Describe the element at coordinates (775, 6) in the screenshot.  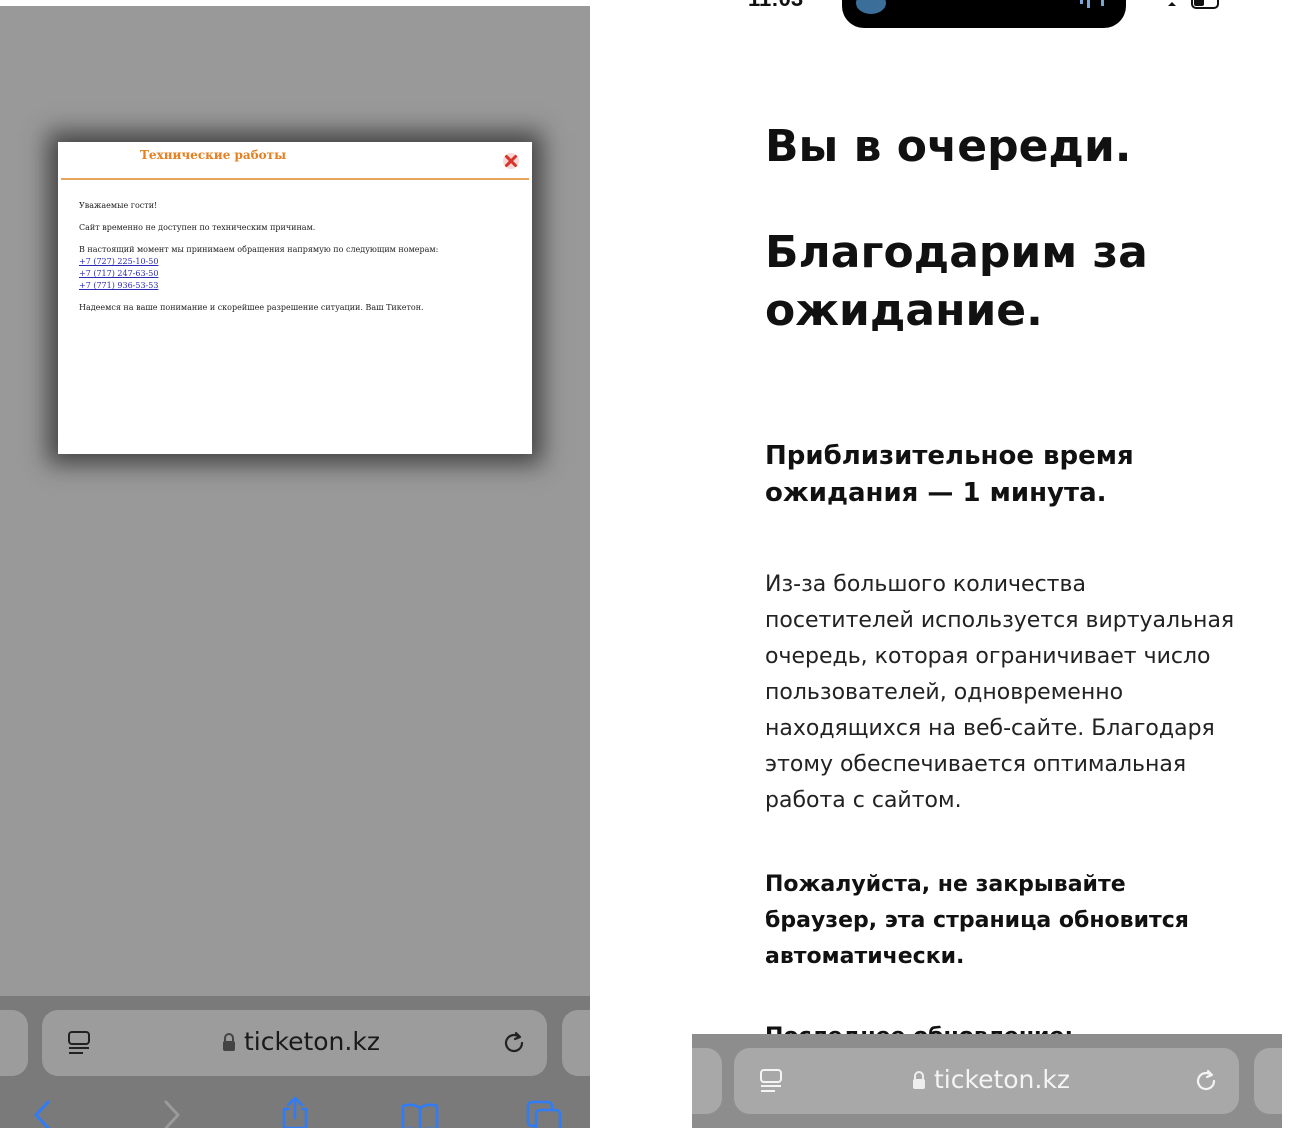
I see `status-time: 11:03` at that location.